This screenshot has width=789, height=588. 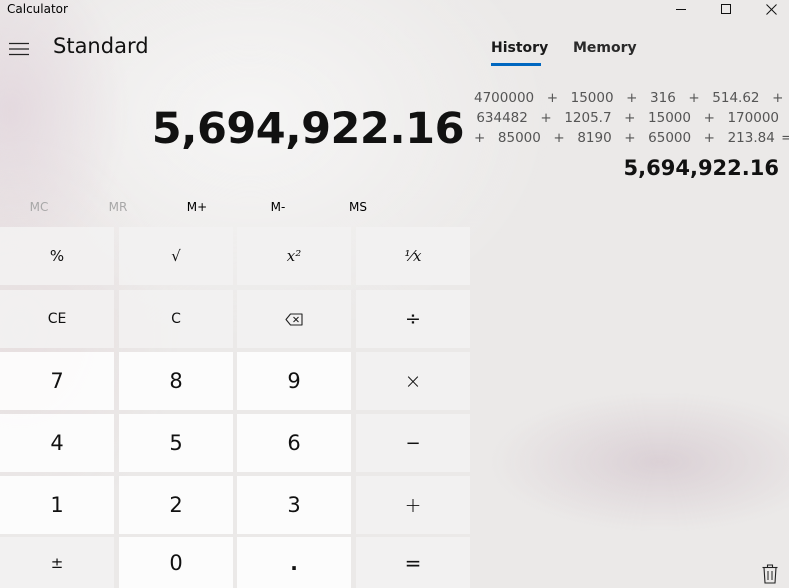 I want to click on digit-2-label: 2, so click(x=176, y=505).